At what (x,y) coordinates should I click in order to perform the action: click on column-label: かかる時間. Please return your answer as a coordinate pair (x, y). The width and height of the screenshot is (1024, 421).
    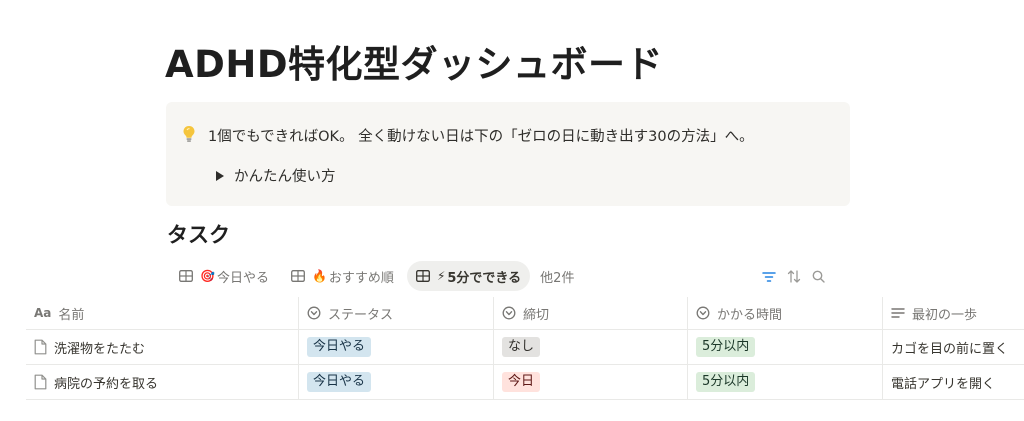
    Looking at the image, I should click on (750, 315).